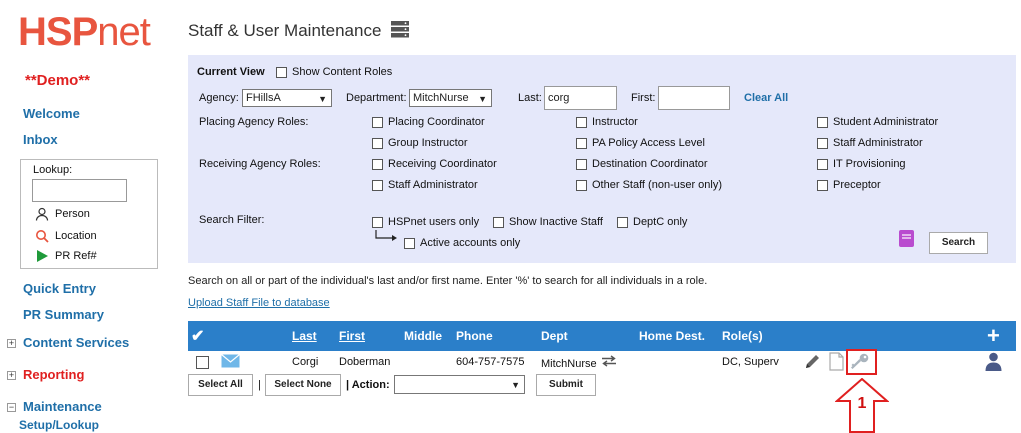 The height and width of the screenshot is (433, 1021). What do you see at coordinates (84, 32) in the screenshot?
I see `hspnet-logo: HSPnet` at bounding box center [84, 32].